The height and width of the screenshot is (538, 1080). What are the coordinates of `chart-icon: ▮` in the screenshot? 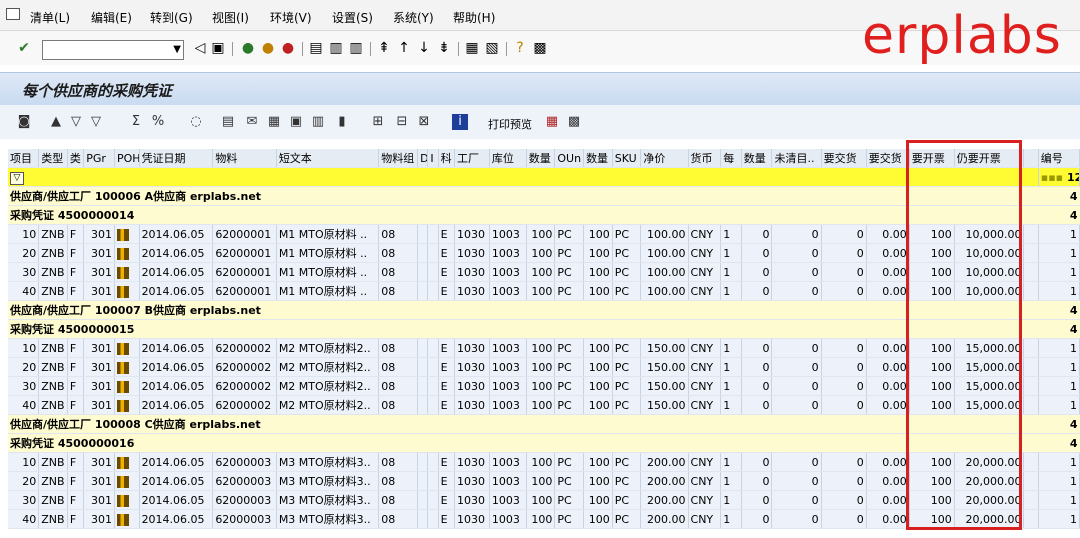 It's located at (342, 122).